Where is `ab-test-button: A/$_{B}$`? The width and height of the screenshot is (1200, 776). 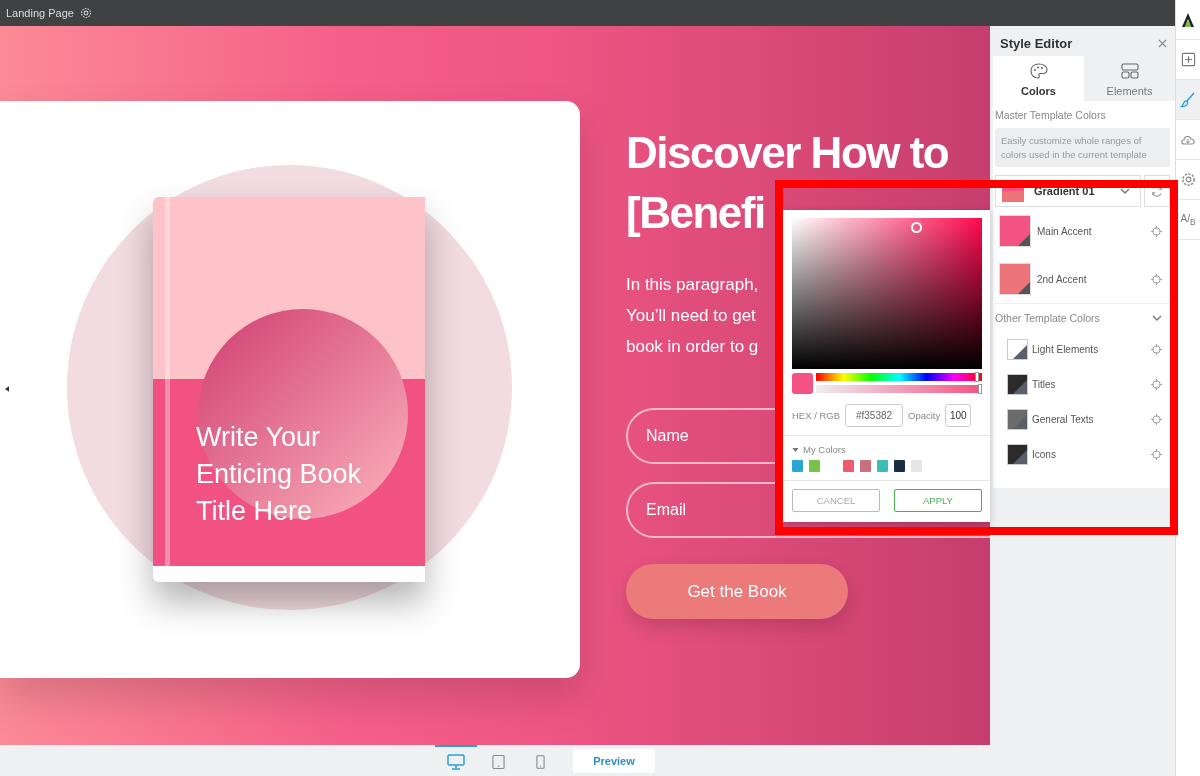
ab-test-button: A/$_{B}$ is located at coordinates (1188, 219).